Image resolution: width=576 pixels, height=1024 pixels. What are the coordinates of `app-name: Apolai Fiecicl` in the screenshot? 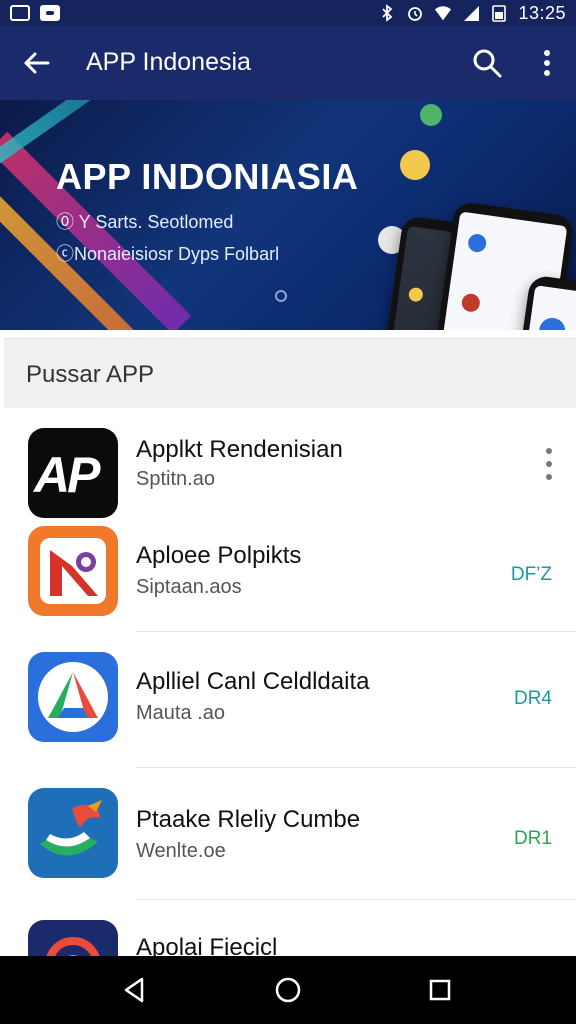 It's located at (207, 945).